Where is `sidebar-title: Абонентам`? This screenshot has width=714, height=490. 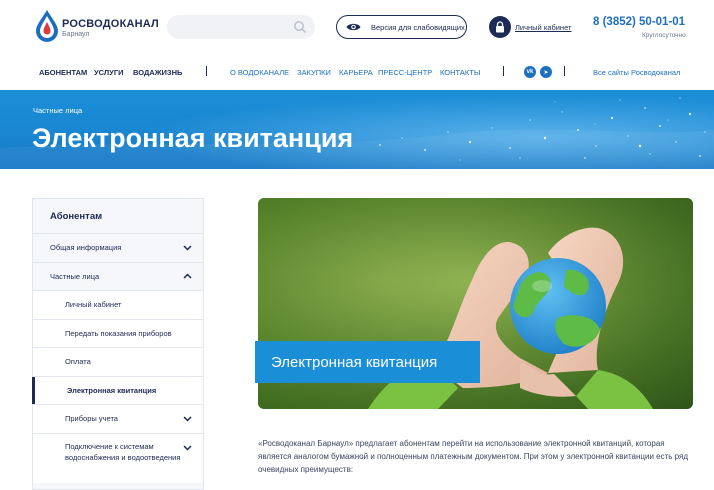 sidebar-title: Абонентам is located at coordinates (118, 216).